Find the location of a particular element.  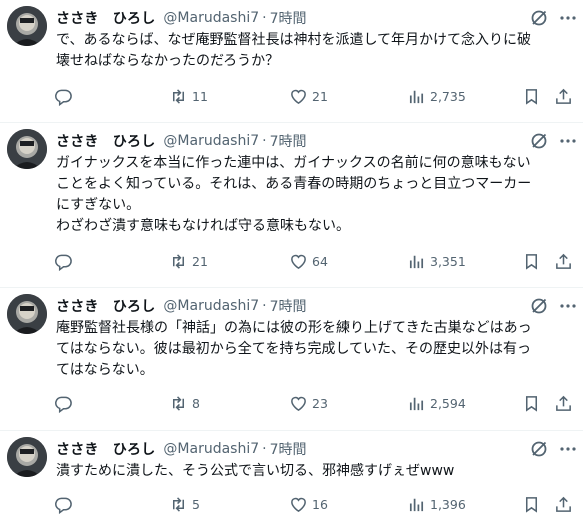

view-count: 3,351 is located at coordinates (448, 261).